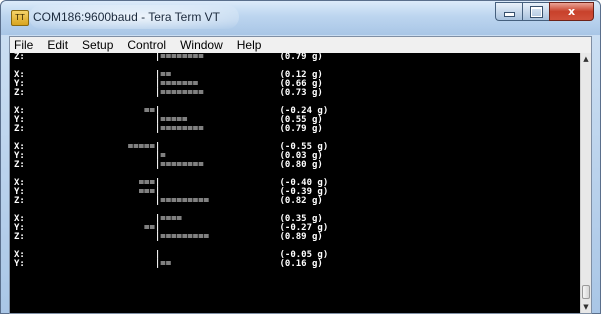 This screenshot has width=601, height=314. I want to click on close-icon: x, so click(571, 11).